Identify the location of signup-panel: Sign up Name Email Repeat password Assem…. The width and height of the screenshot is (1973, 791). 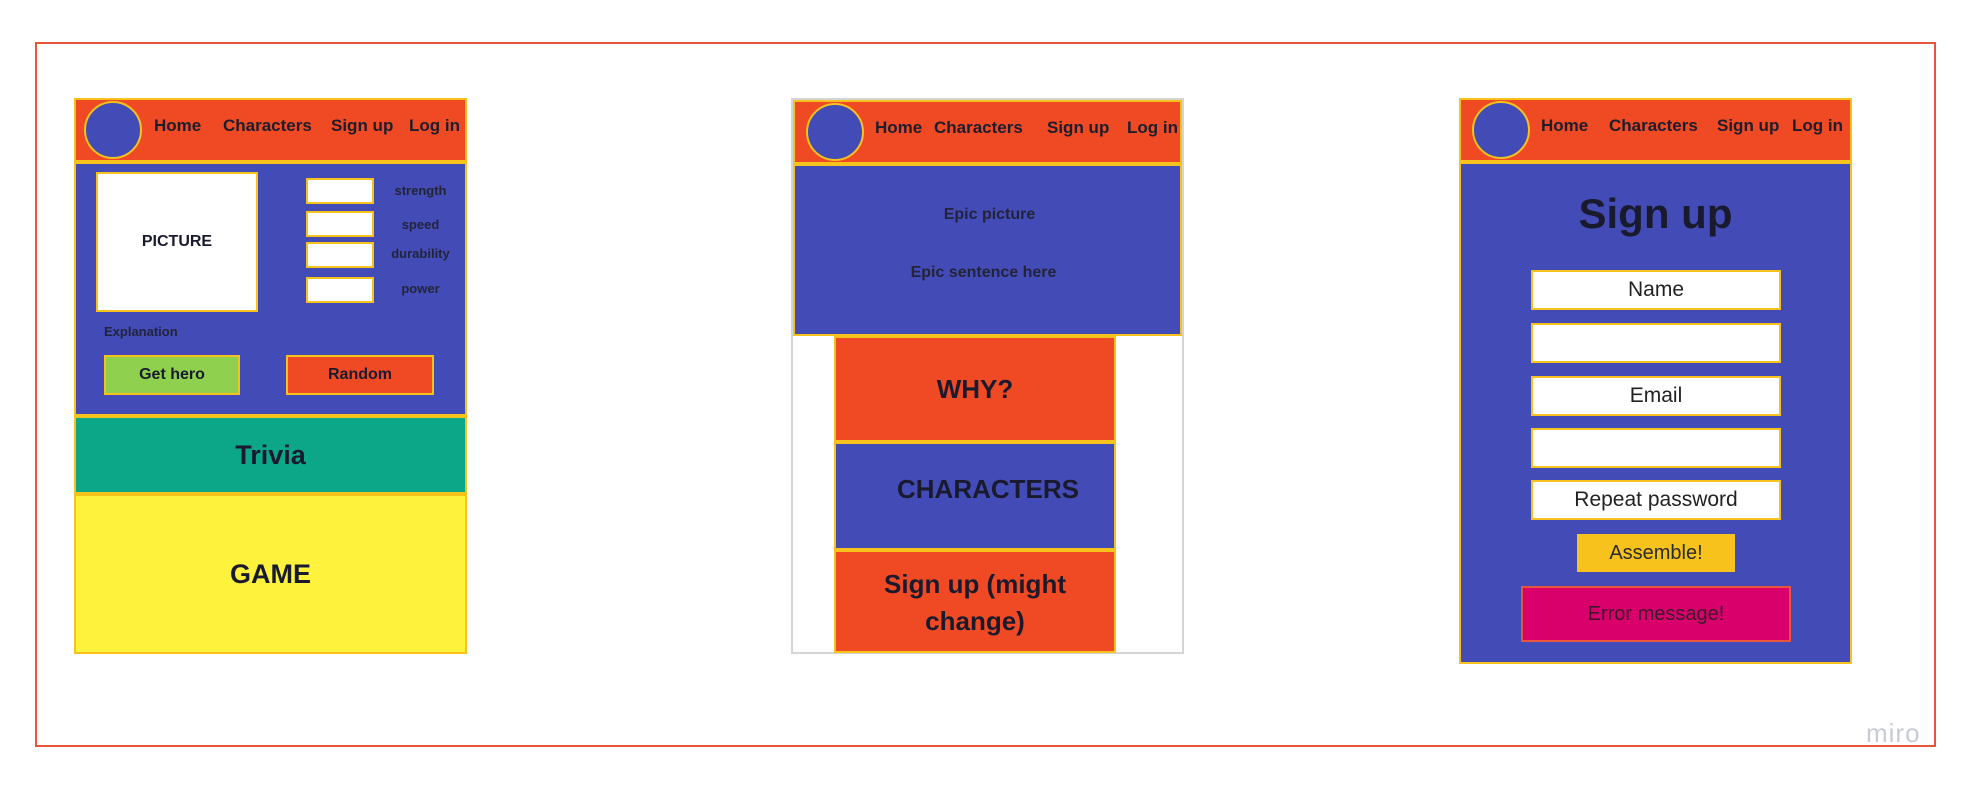
(1655, 413).